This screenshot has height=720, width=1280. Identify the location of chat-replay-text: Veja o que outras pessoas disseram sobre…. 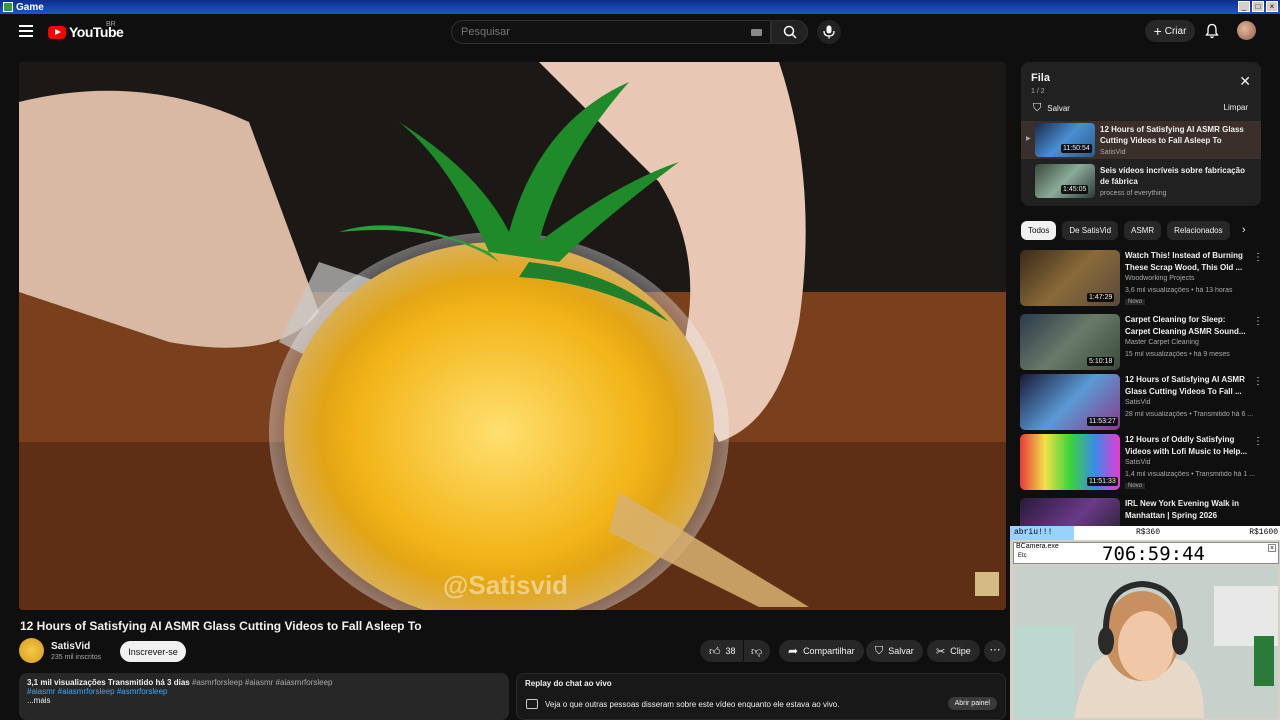
(692, 704).